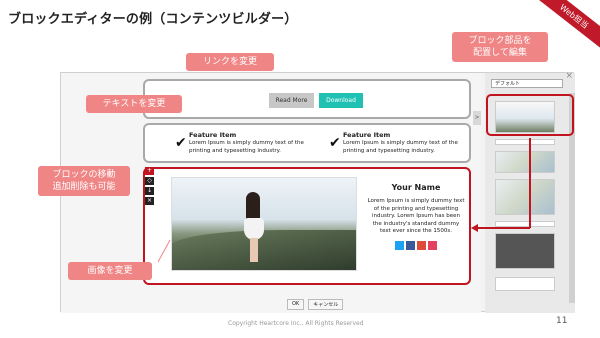 The width and height of the screenshot is (600, 338). I want to click on page-number: 11, so click(562, 321).